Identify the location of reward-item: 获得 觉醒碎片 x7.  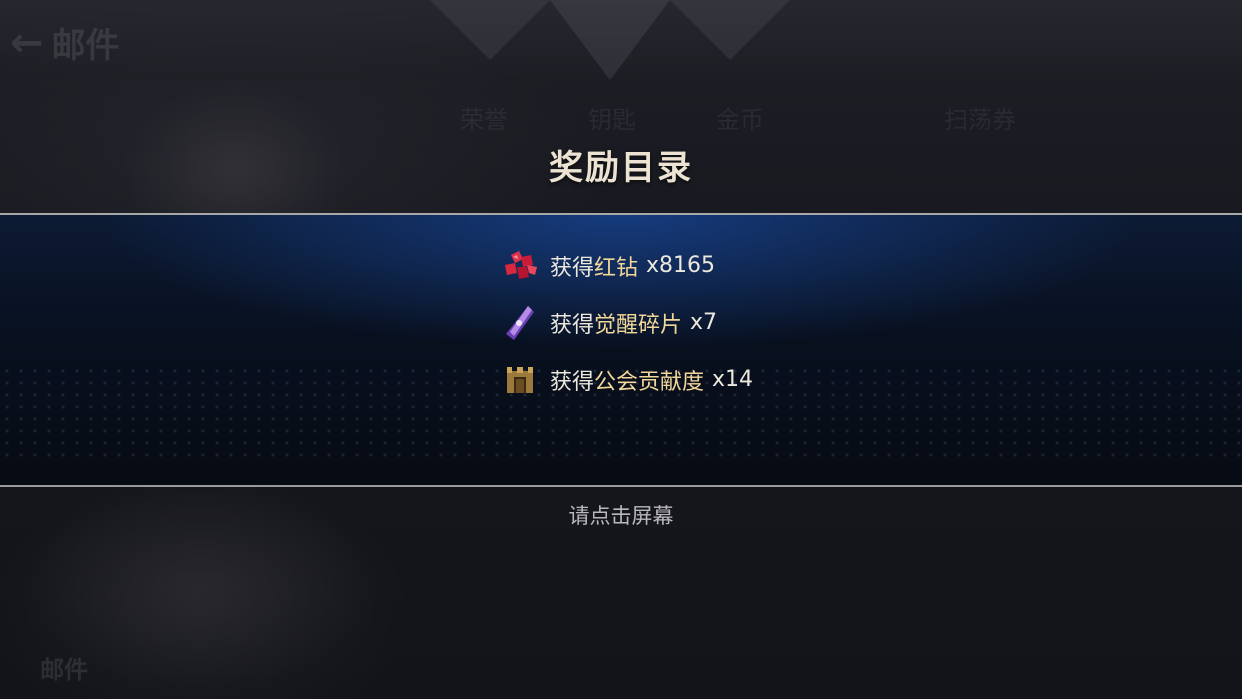
(626, 322).